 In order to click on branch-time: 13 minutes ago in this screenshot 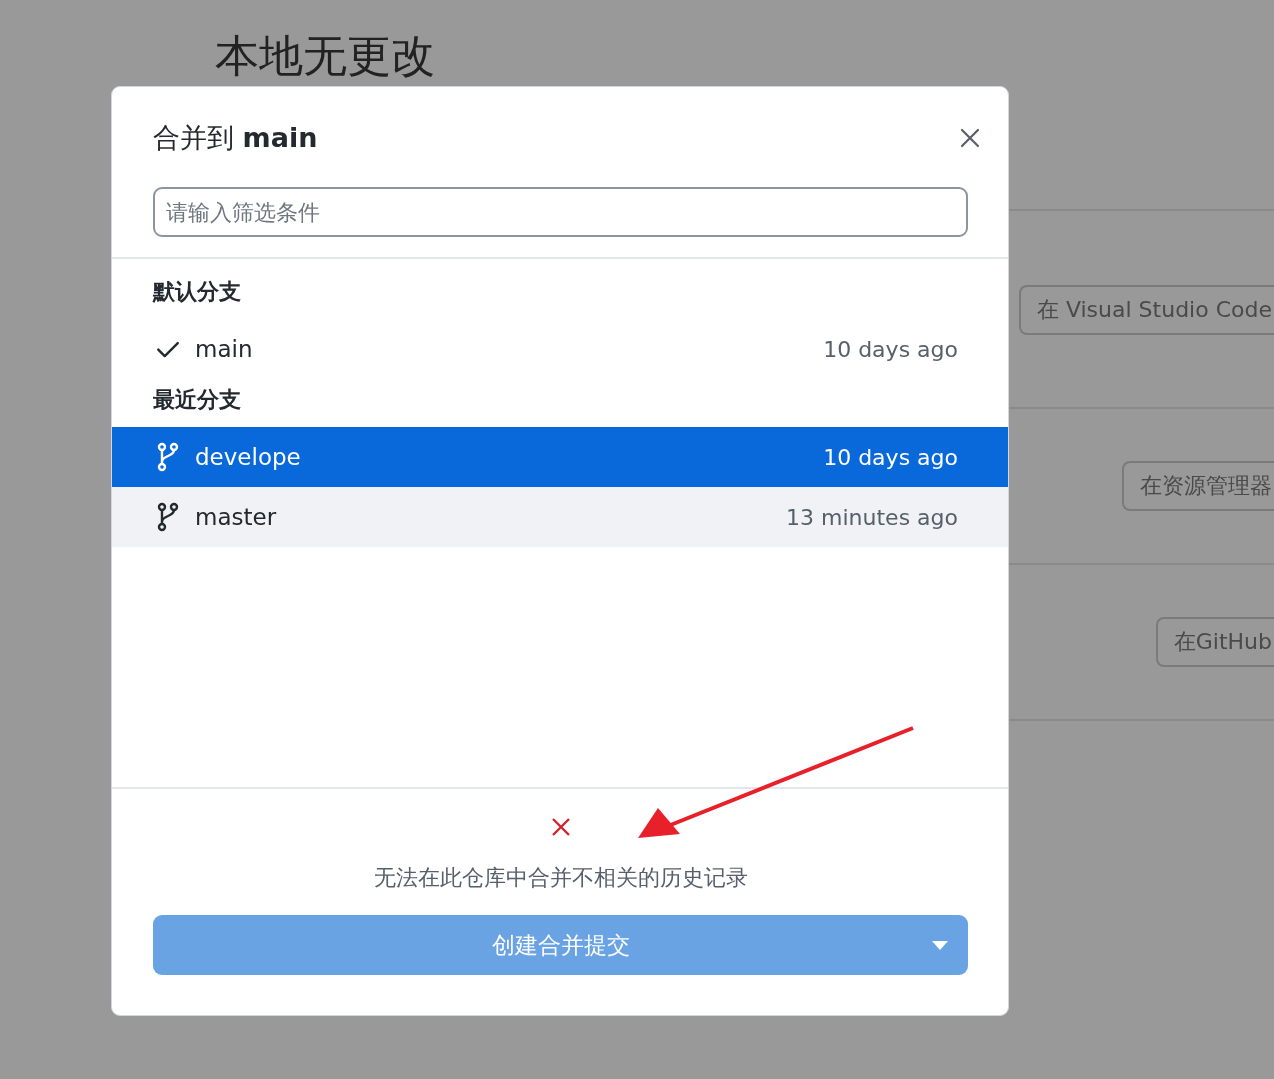, I will do `click(872, 517)`.